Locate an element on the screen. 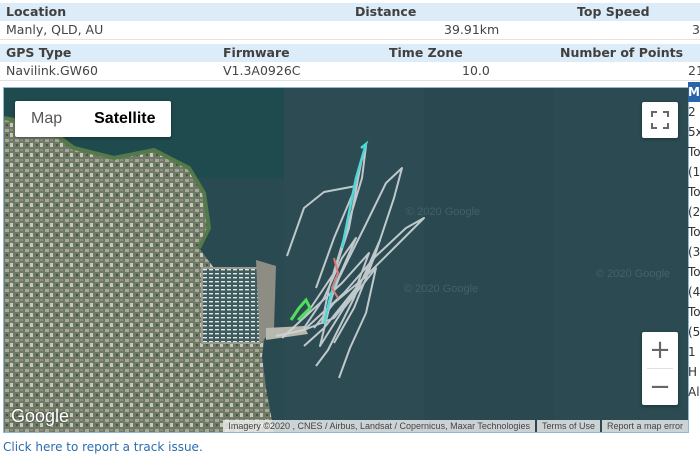 The image size is (700, 458). terms-of-use-link: Terms of Use is located at coordinates (568, 426).